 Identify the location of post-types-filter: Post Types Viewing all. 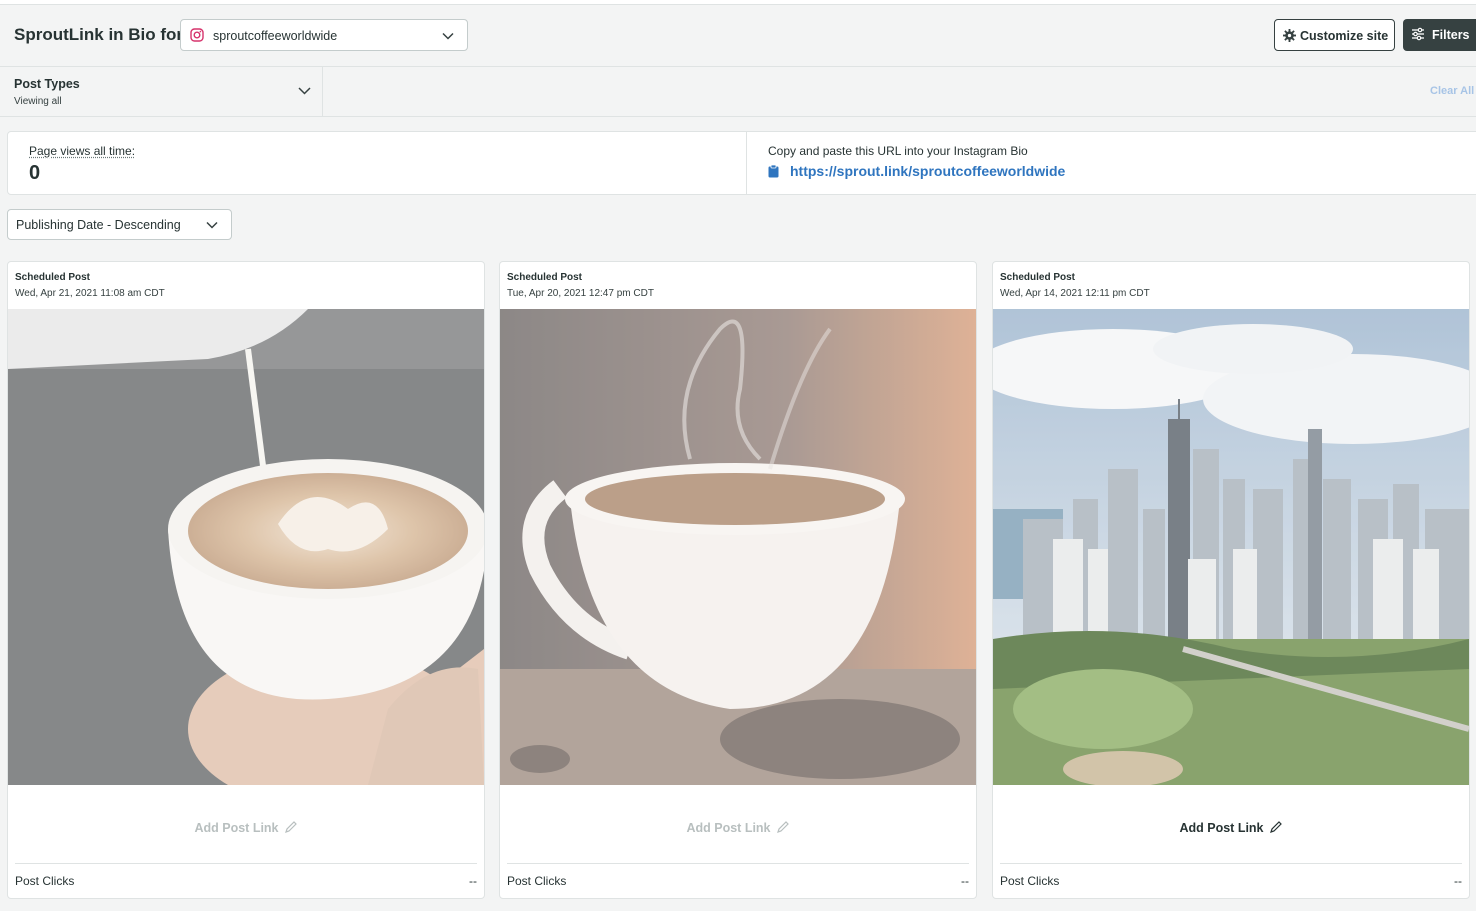
(161, 92).